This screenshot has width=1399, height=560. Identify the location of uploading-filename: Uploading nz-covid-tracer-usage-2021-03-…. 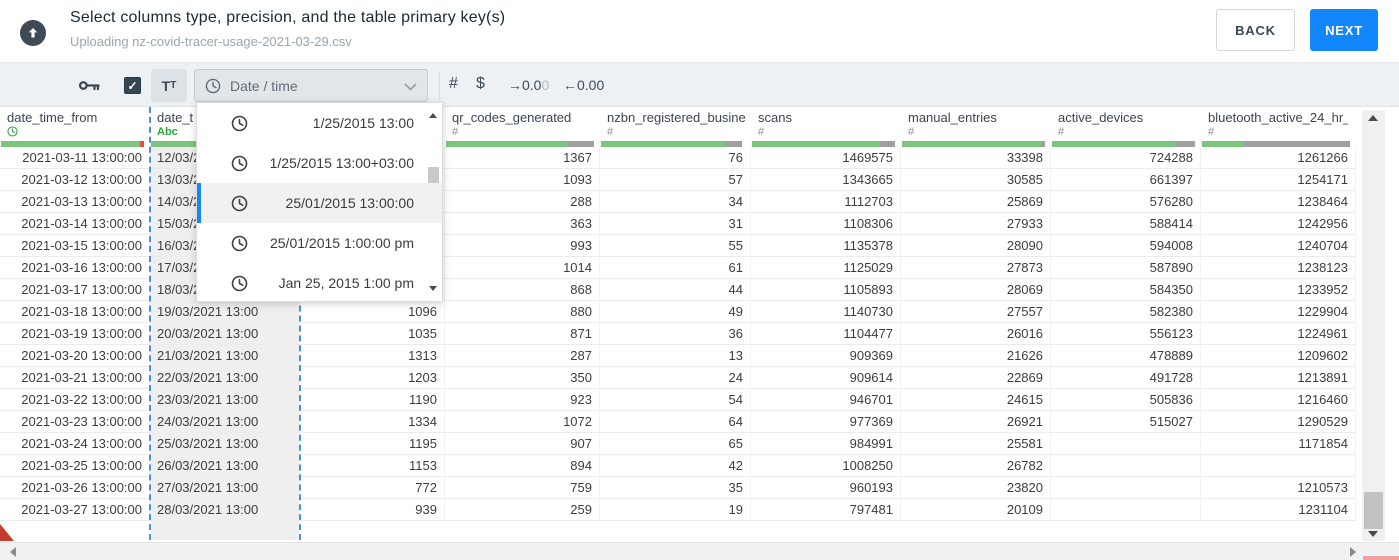
(211, 41).